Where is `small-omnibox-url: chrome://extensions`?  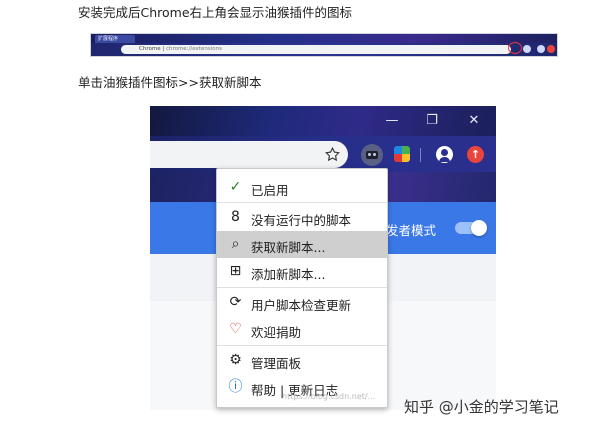
small-omnibox-url: chrome://extensions is located at coordinates (193, 49).